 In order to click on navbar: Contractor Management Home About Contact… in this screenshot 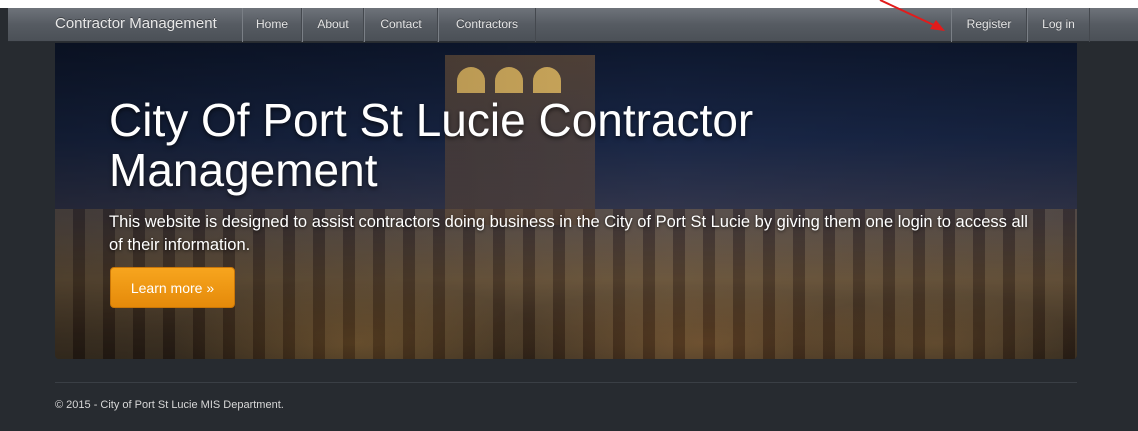, I will do `click(573, 25)`.